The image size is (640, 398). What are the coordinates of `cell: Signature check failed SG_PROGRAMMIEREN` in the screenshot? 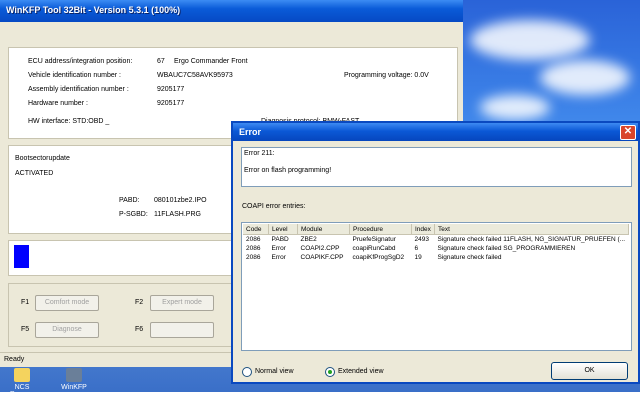 It's located at (506, 248).